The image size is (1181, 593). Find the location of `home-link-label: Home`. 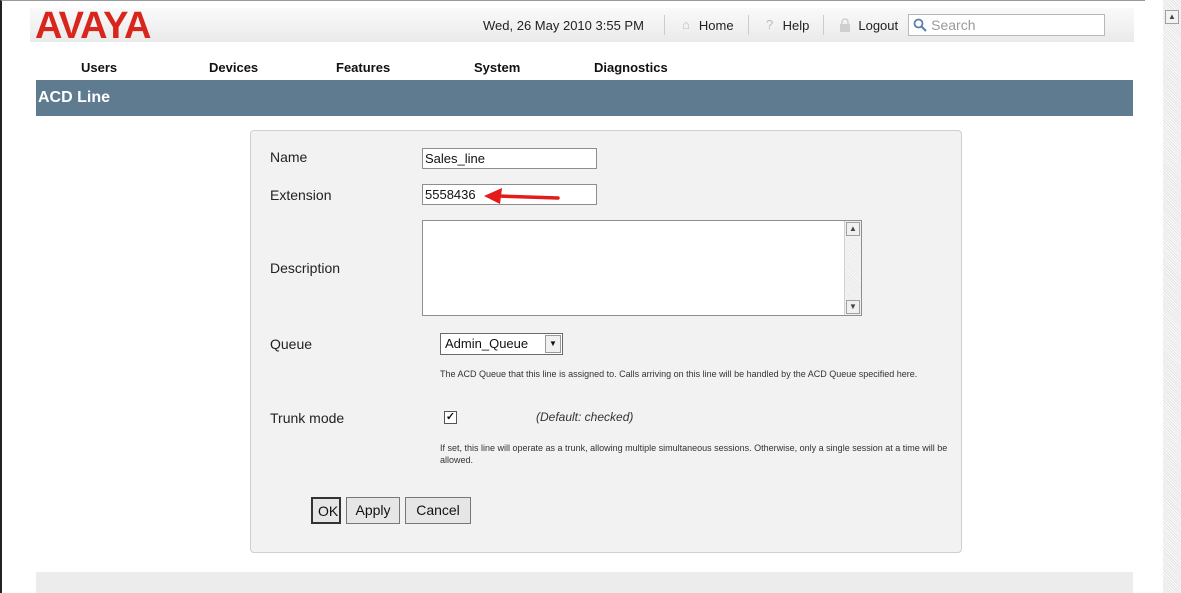

home-link-label: Home is located at coordinates (716, 25).